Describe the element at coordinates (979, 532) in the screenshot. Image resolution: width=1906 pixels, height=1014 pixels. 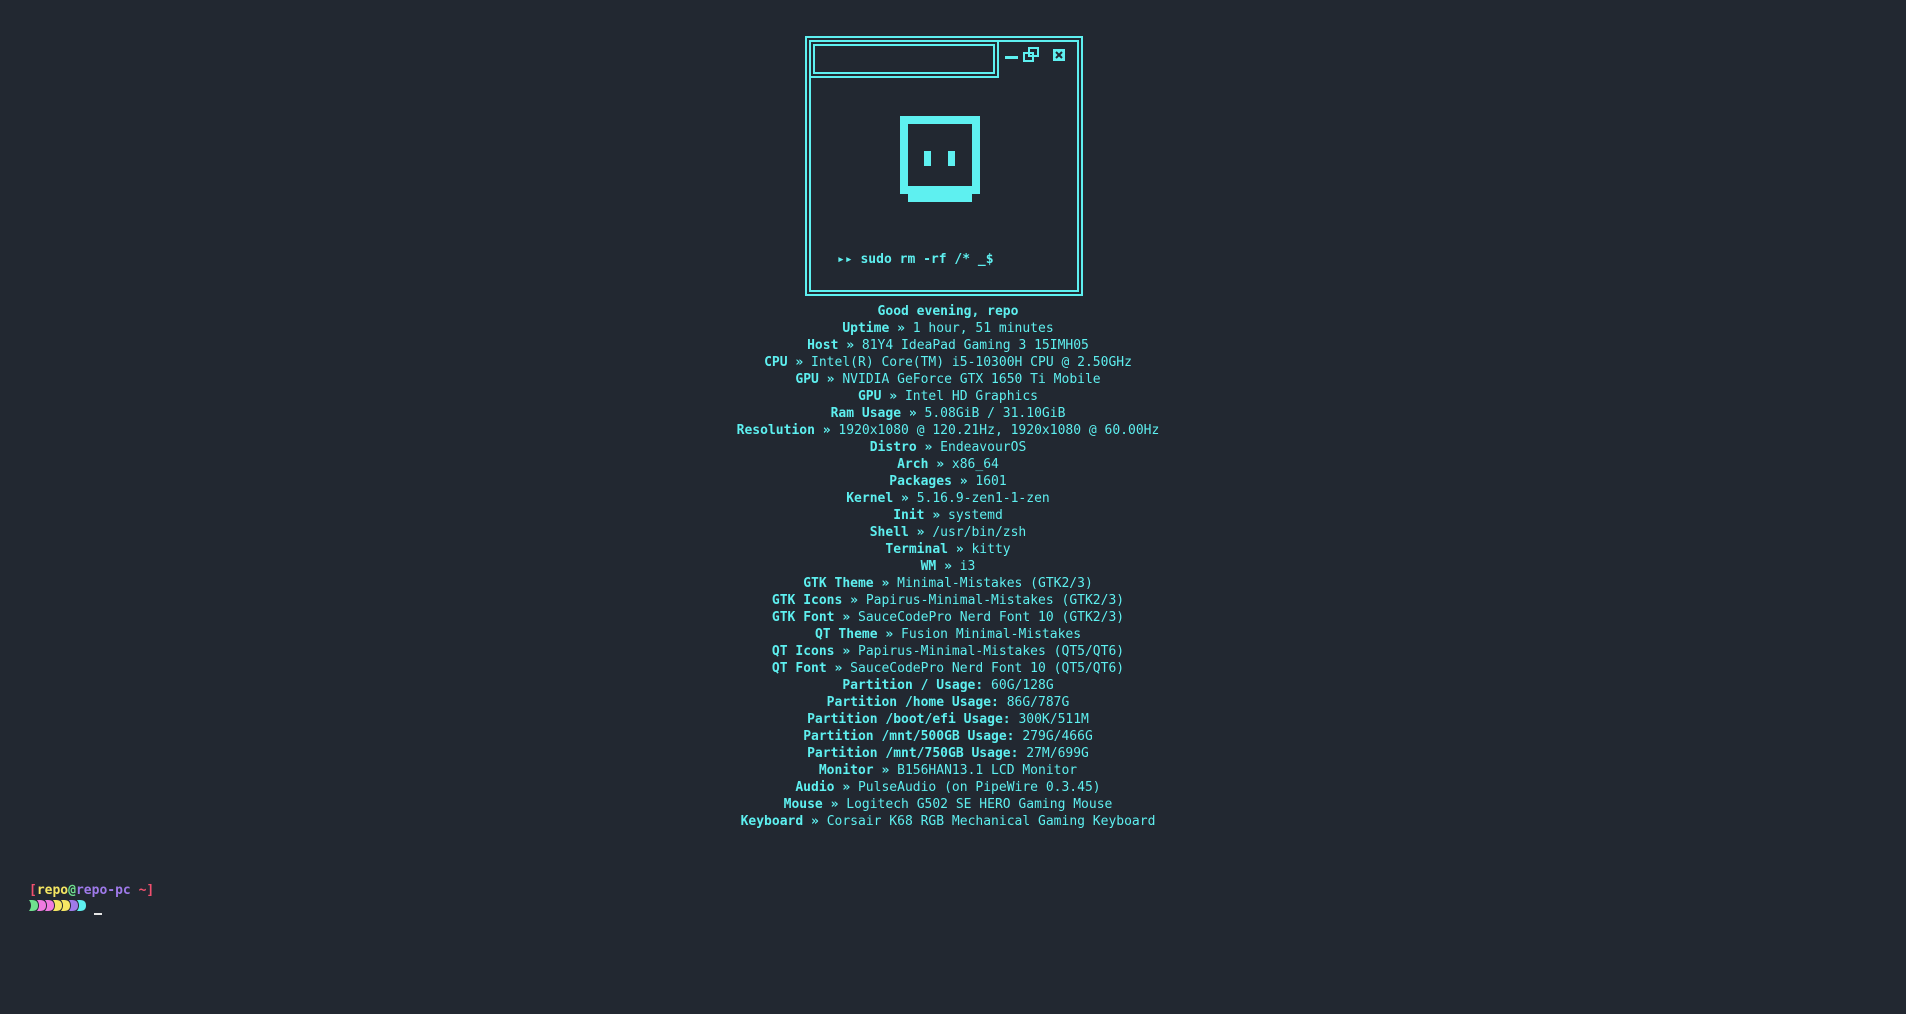
I see `info-value: /usr/bin/zsh` at that location.